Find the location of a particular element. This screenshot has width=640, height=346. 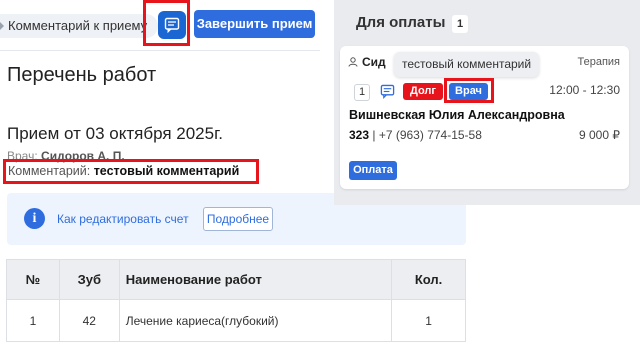

person-icon is located at coordinates (353, 62).